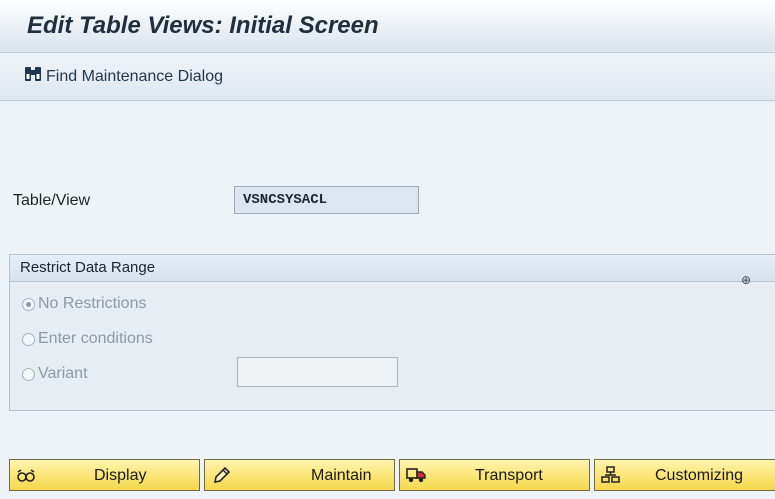 The height and width of the screenshot is (499, 775). I want to click on radio-variant: Variant, so click(55, 374).